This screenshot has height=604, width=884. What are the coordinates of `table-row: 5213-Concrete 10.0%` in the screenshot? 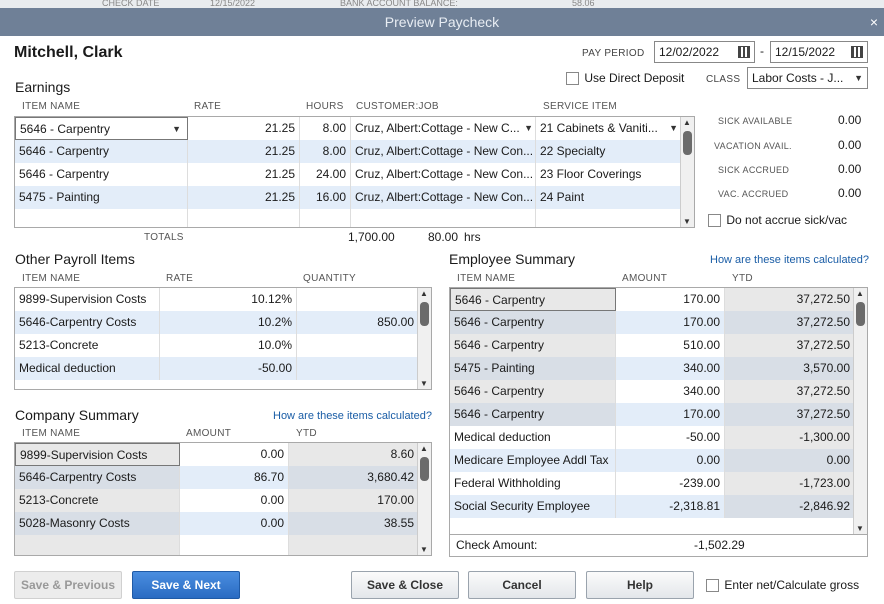 It's located at (217, 345).